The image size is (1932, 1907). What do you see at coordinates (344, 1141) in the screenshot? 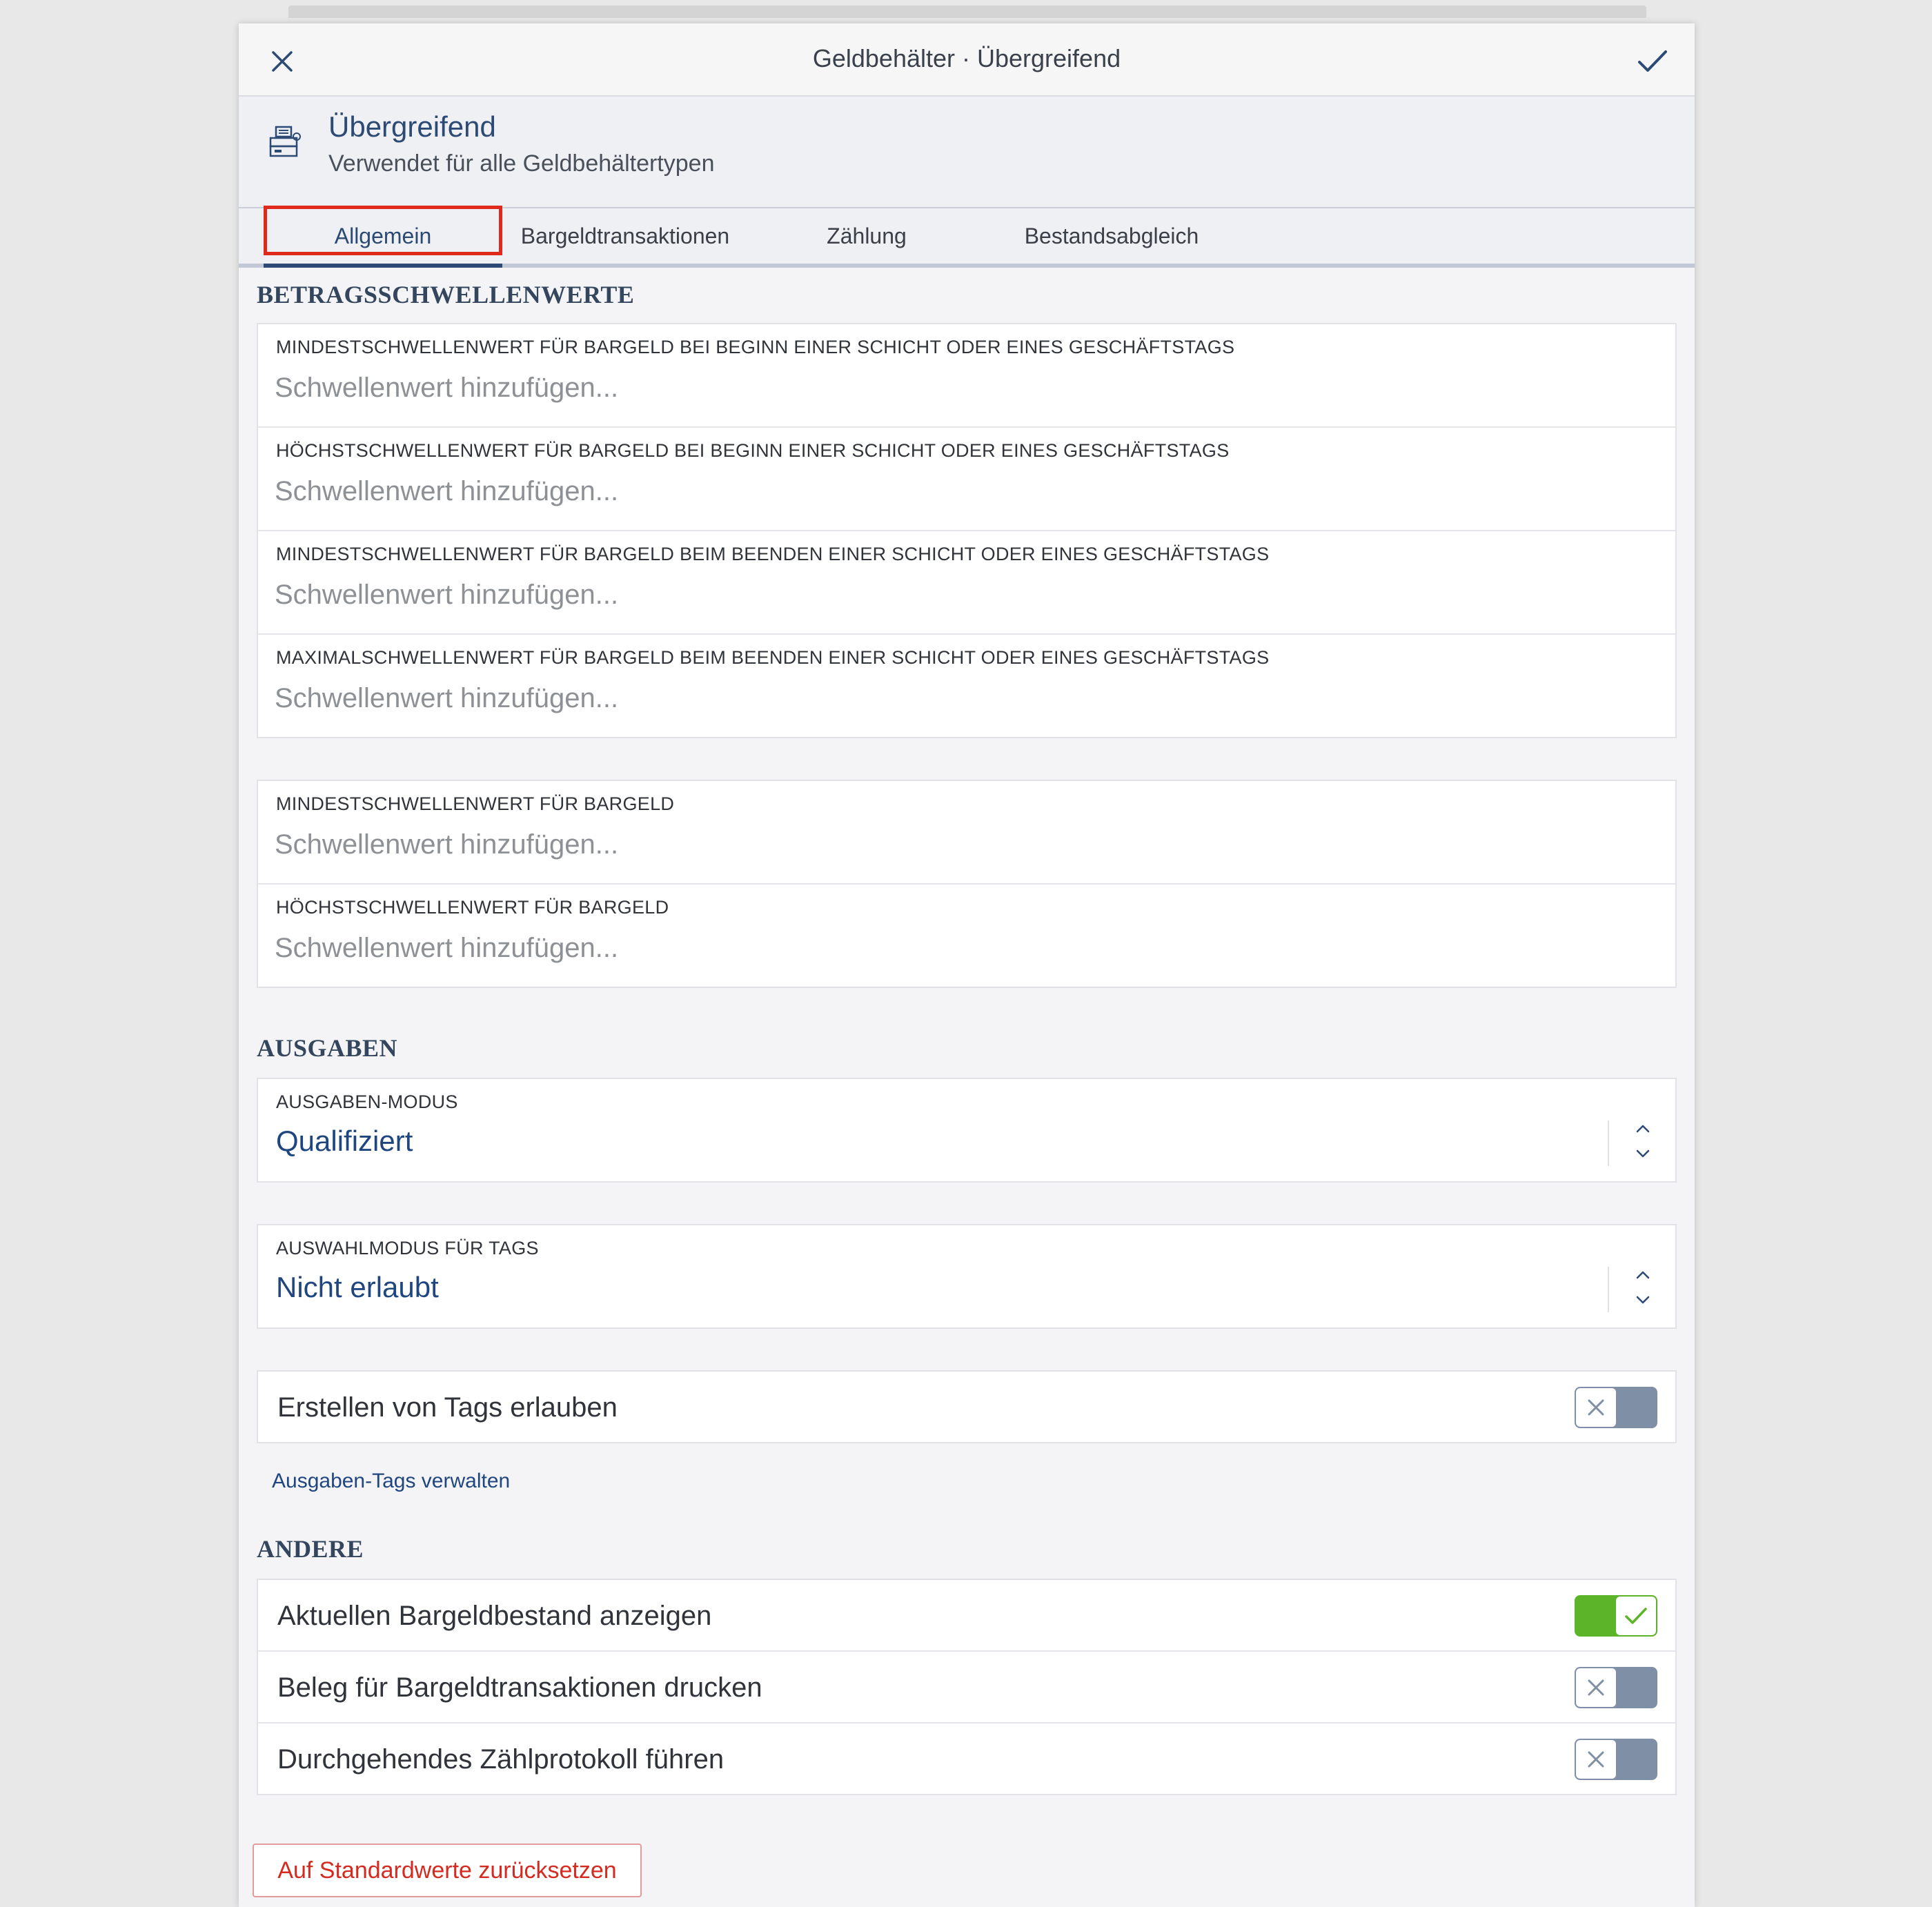
I see `select-value: Qualifiziert` at bounding box center [344, 1141].